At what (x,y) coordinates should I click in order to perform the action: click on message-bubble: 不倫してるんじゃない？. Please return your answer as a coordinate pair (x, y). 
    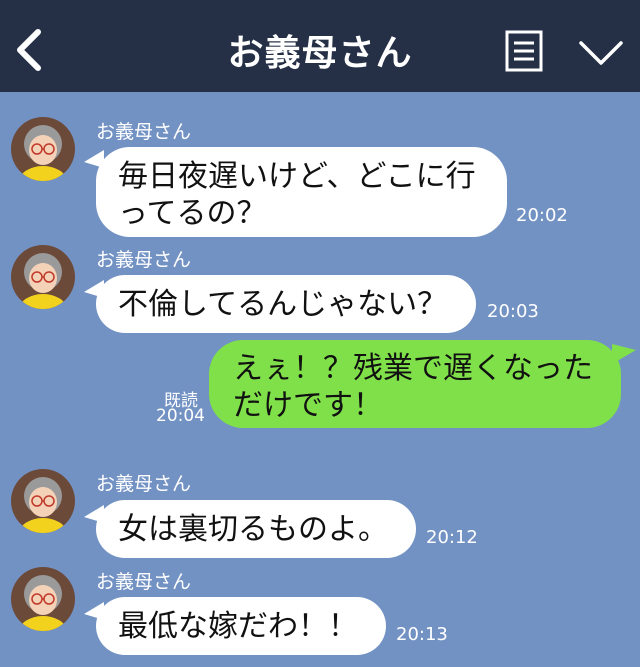
    Looking at the image, I should click on (286, 304).